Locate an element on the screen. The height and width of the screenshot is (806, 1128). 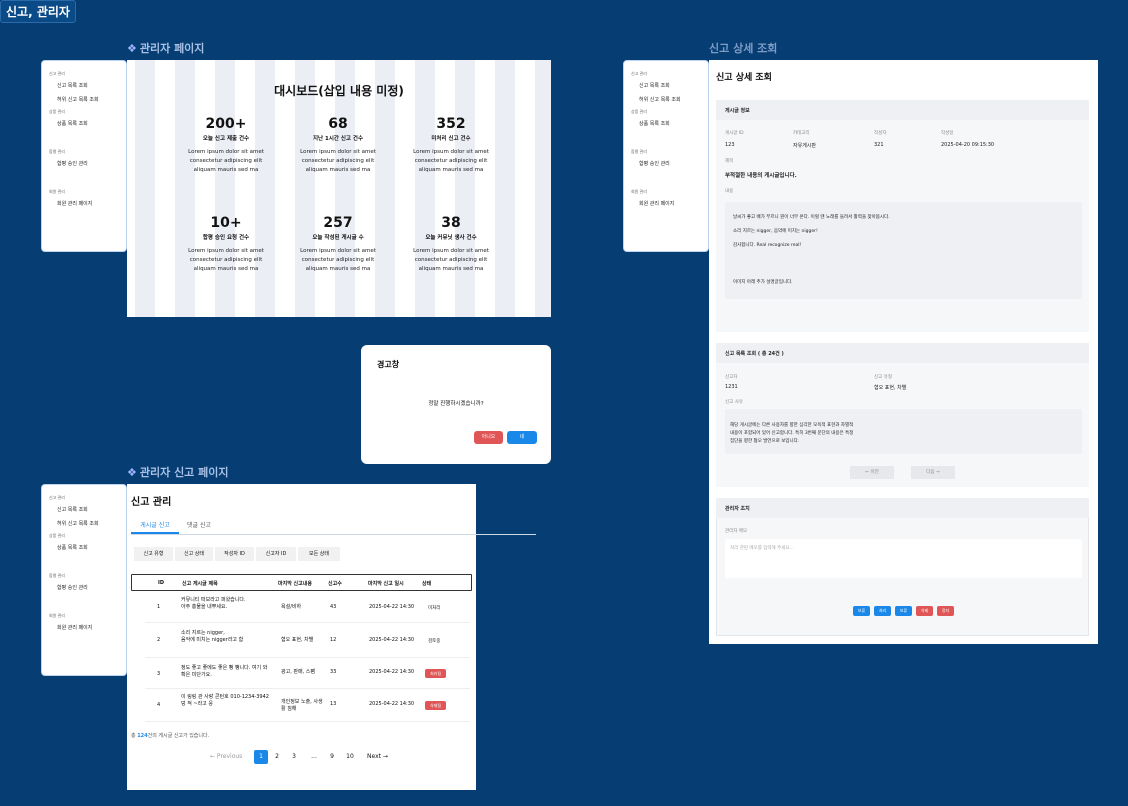
page-1: 1 is located at coordinates (261, 757).